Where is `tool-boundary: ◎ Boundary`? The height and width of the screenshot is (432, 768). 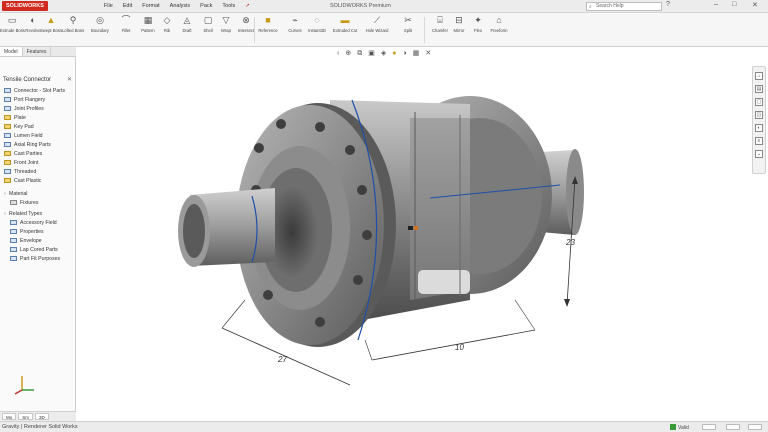
tool-boundary: ◎ Boundary is located at coordinates (100, 24).